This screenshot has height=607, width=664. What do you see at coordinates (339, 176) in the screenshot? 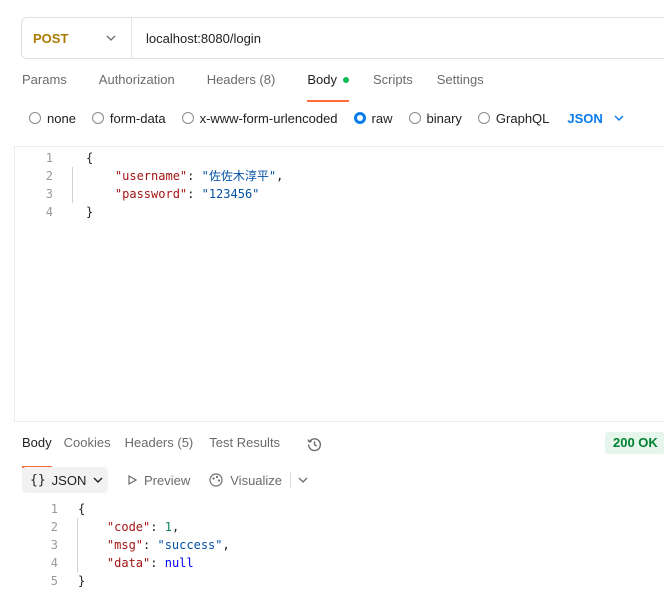
I see `code-line: 2 "username": "佐佐木淳平",` at bounding box center [339, 176].